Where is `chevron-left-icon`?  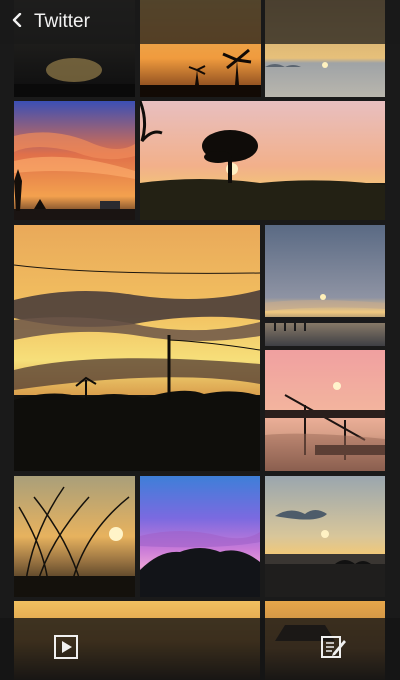
chevron-left-icon is located at coordinates (17, 22).